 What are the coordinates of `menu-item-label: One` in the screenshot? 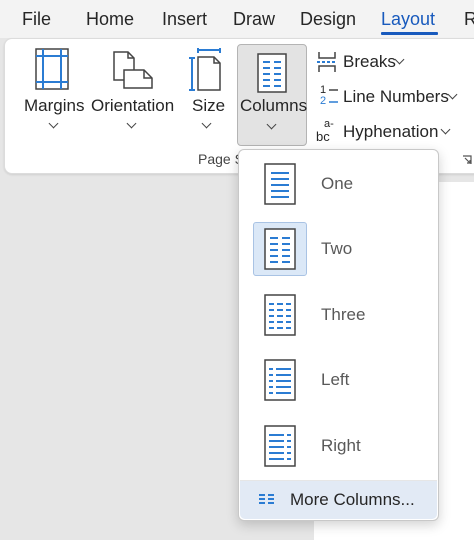 It's located at (337, 183).